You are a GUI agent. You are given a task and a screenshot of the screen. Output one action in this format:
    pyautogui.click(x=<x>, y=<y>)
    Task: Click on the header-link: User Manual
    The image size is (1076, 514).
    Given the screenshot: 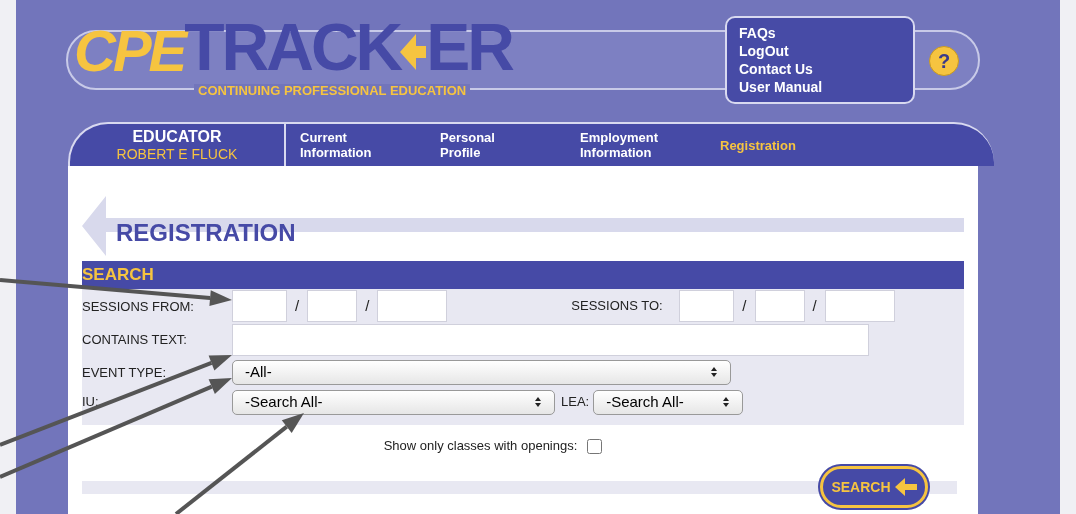 What is the action you would take?
    pyautogui.click(x=781, y=87)
    